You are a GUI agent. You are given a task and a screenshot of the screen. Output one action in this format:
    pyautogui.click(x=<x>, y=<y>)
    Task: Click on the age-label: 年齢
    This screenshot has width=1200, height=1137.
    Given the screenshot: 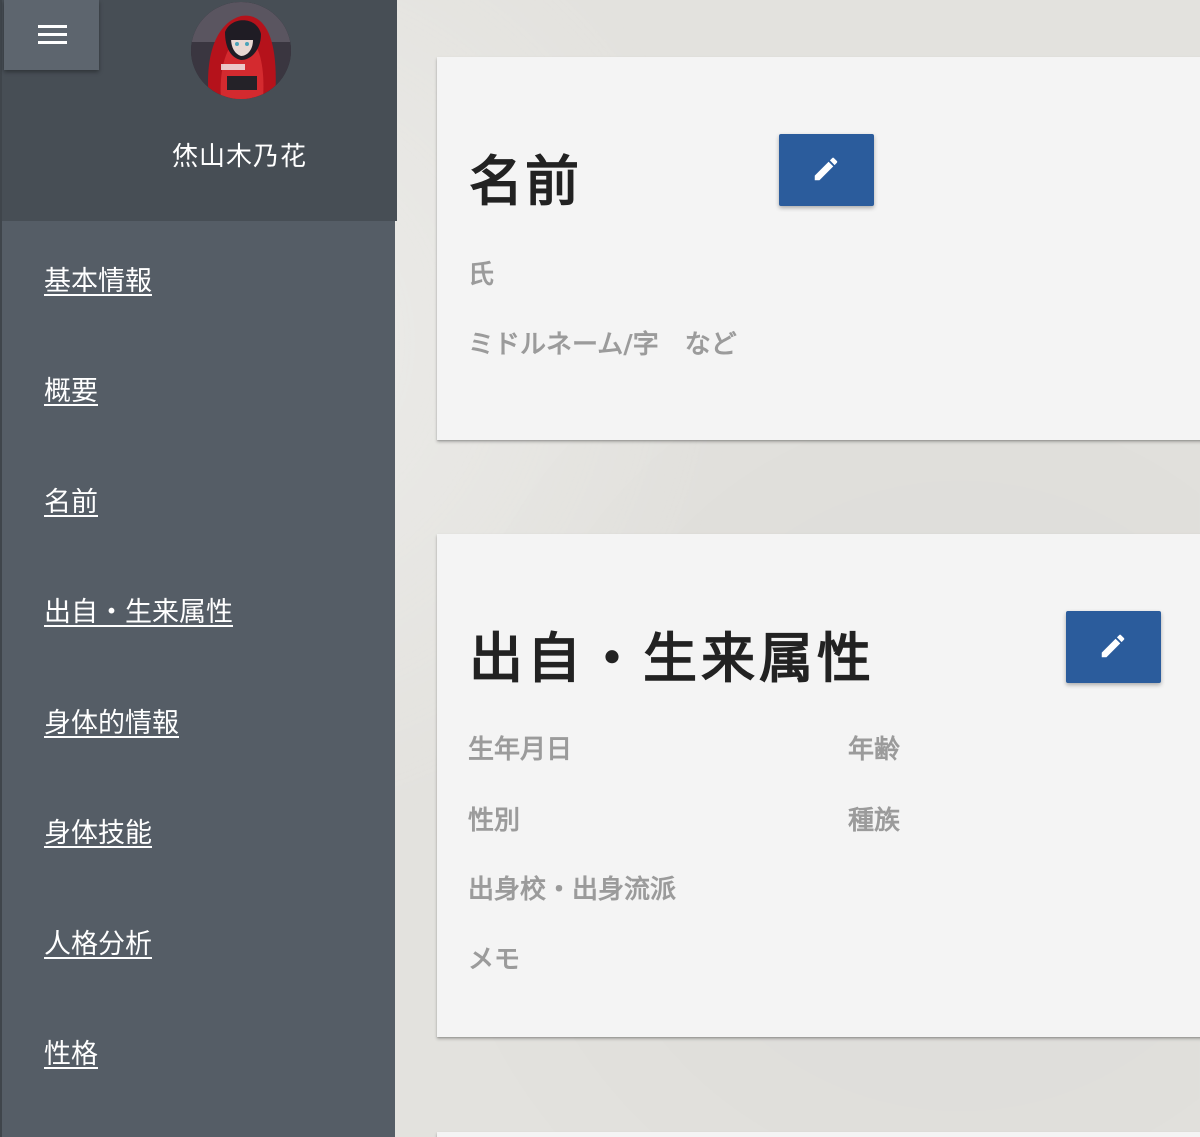 What is the action you would take?
    pyautogui.click(x=874, y=750)
    